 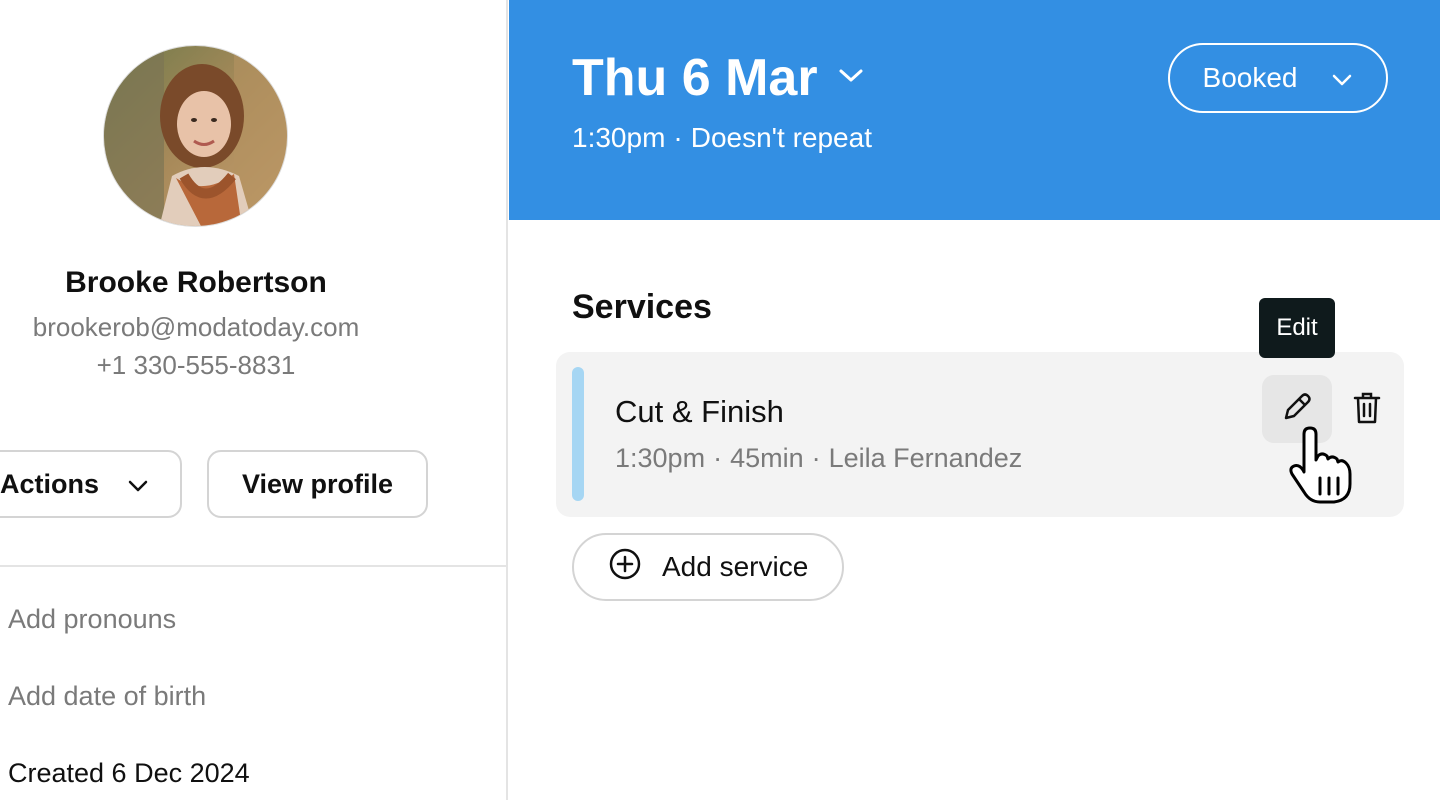 What do you see at coordinates (196, 327) in the screenshot?
I see `client-email: brookerob@modatoday.com` at bounding box center [196, 327].